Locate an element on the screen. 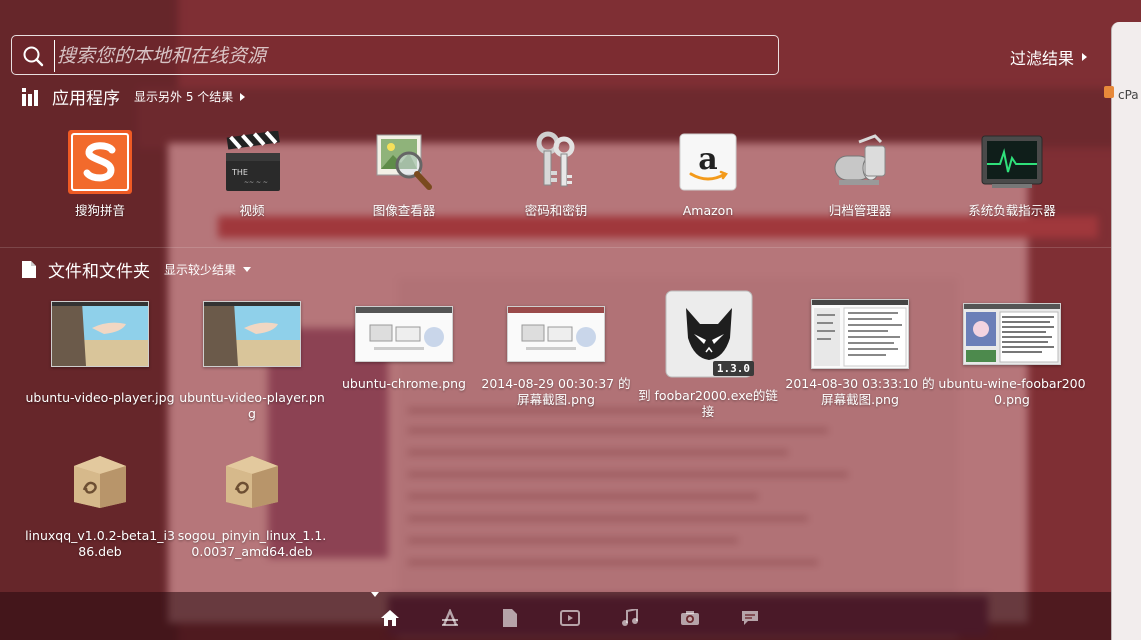 The image size is (1141, 640). lens-photos is located at coordinates (690, 618).